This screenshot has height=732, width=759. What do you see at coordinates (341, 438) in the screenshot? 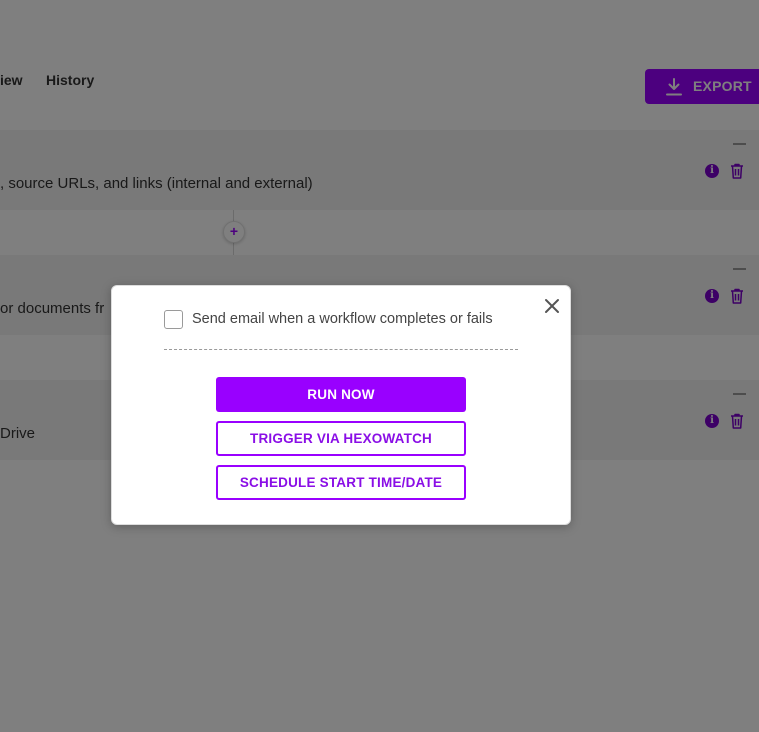
I see `trigger-via-hexowatch-button: TRIGGER VIA HEXOWATCH` at bounding box center [341, 438].